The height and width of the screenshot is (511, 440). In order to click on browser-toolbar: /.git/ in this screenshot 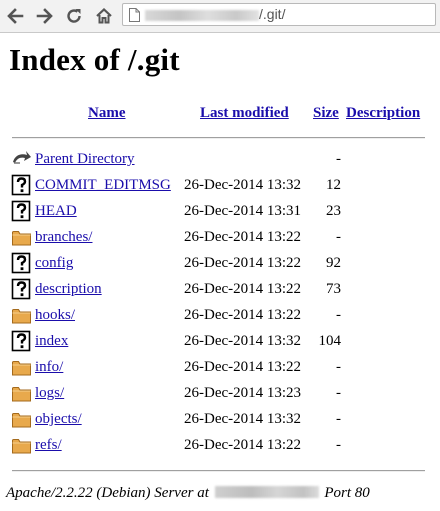, I will do `click(220, 16)`.